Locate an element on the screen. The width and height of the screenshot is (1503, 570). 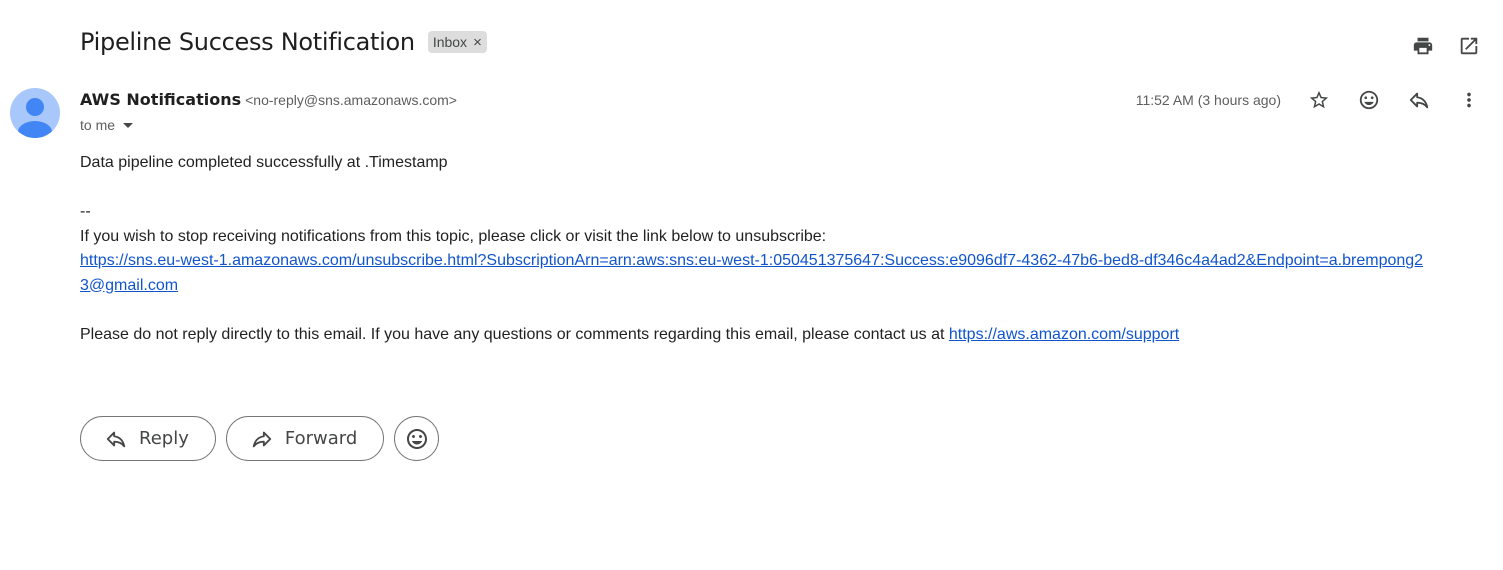
react-emoji-button is located at coordinates (417, 438).